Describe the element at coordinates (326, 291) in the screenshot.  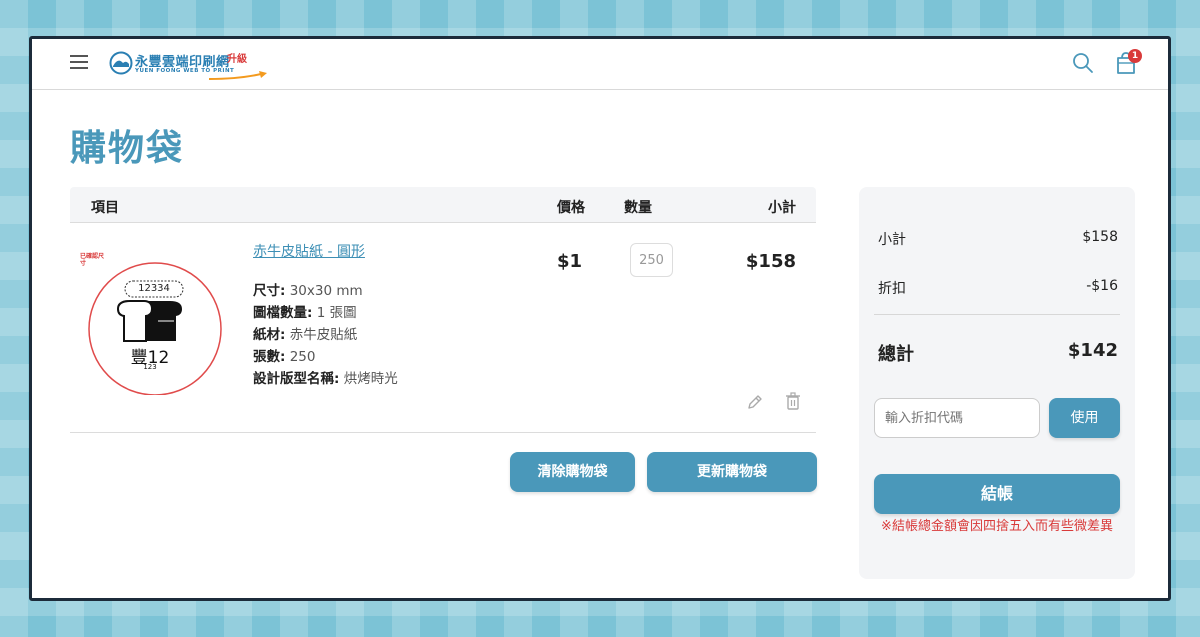
I see `spec-value: 30x30 mm` at that location.